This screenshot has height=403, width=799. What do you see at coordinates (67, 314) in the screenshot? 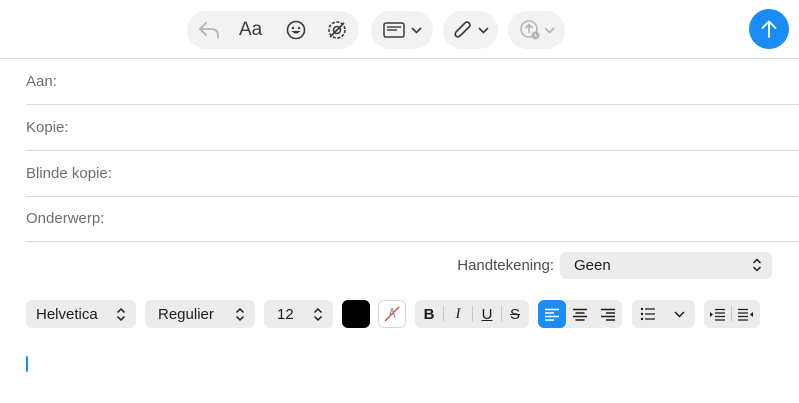
I see `font-family-value: Helvetica` at bounding box center [67, 314].